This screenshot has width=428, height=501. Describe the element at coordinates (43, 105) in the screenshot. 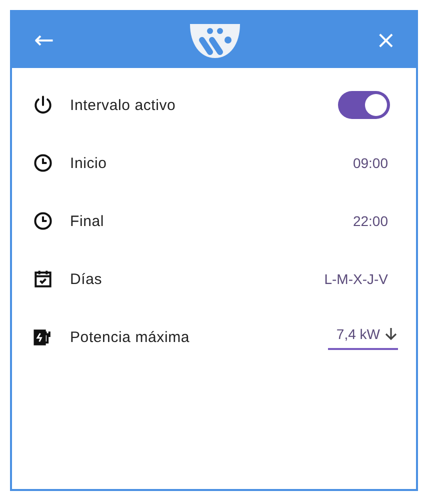

I see `power-icon` at that location.